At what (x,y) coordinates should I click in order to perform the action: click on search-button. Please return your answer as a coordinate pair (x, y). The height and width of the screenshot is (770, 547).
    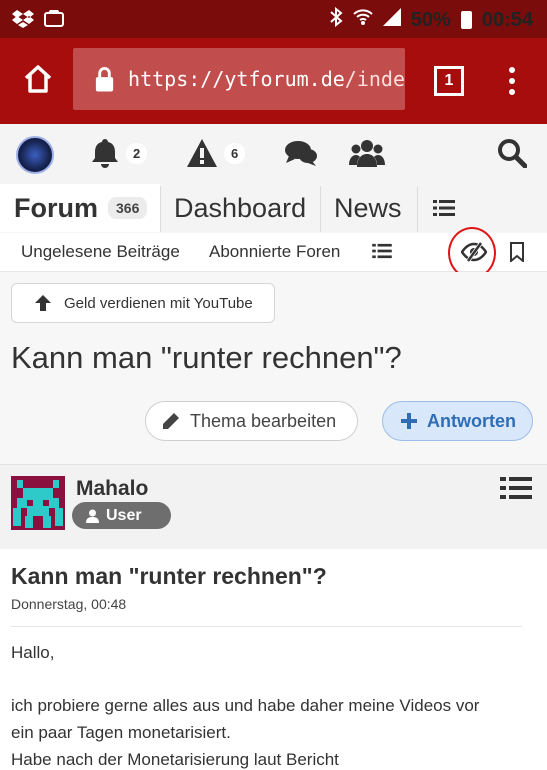
    Looking at the image, I should click on (512, 153).